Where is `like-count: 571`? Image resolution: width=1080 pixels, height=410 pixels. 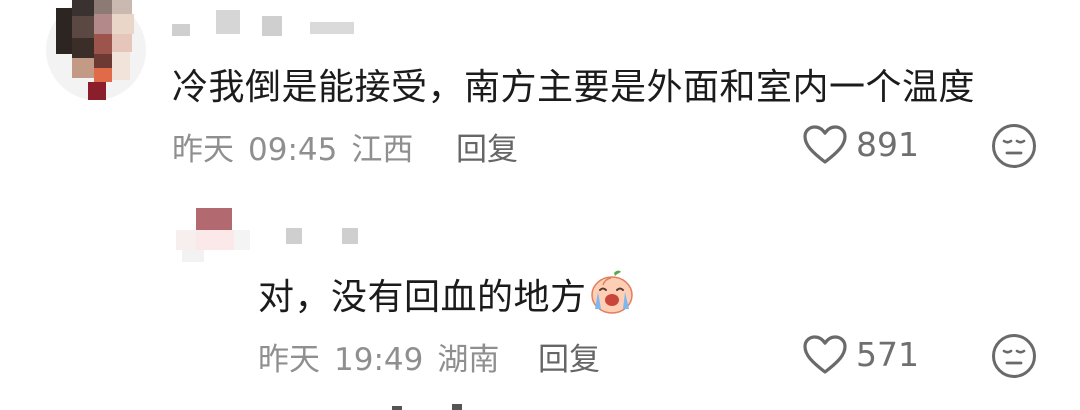 like-count: 571 is located at coordinates (887, 354).